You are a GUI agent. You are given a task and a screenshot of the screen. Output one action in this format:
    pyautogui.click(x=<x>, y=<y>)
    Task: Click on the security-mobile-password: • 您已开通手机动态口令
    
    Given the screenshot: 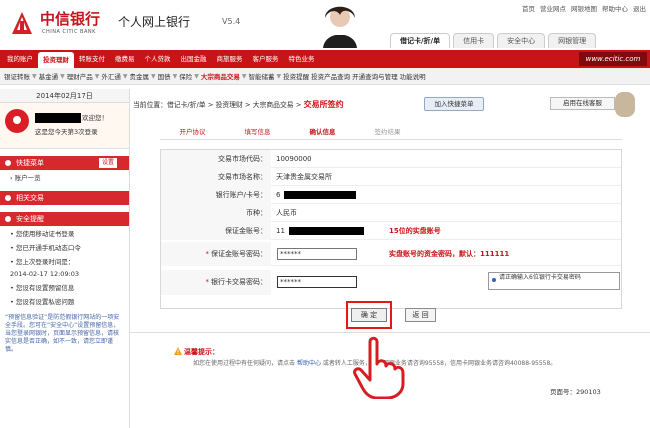 What is the action you would take?
    pyautogui.click(x=45, y=248)
    